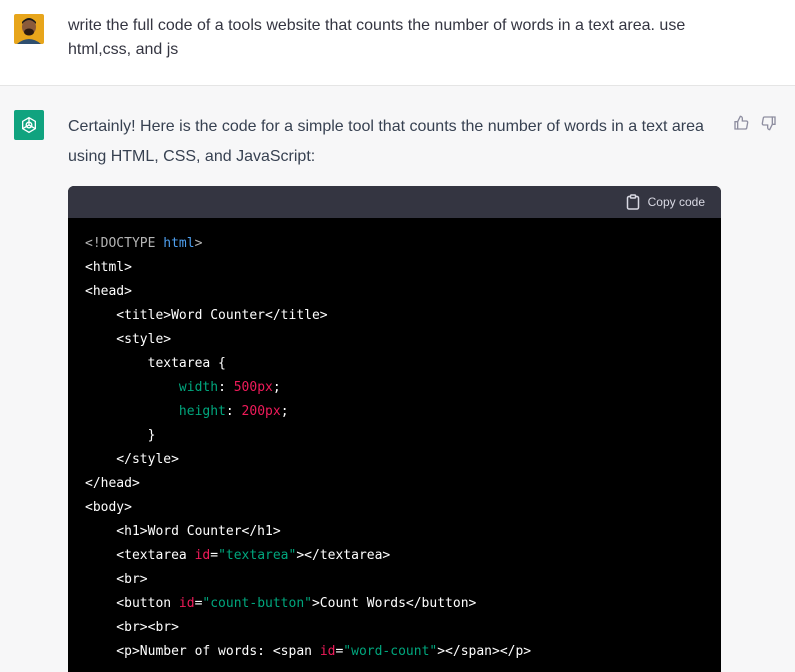 The width and height of the screenshot is (795, 672). Describe the element at coordinates (394, 268) in the screenshot. I see `code-line: <html>` at that location.